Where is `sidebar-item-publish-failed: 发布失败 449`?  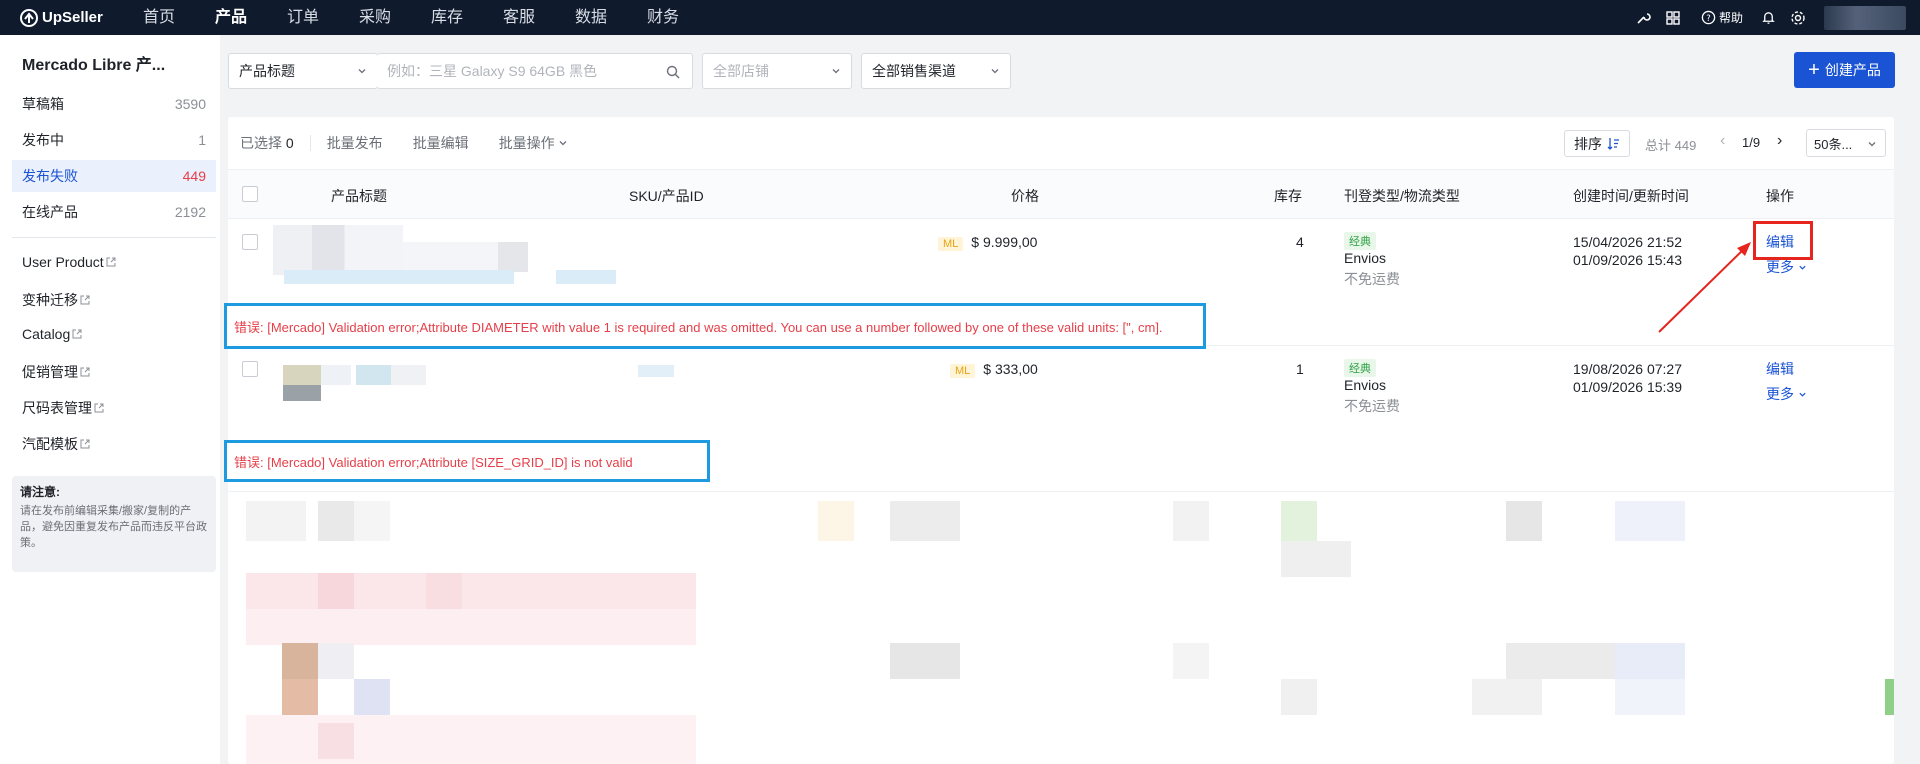 sidebar-item-publish-failed: 发布失败 449 is located at coordinates (114, 176).